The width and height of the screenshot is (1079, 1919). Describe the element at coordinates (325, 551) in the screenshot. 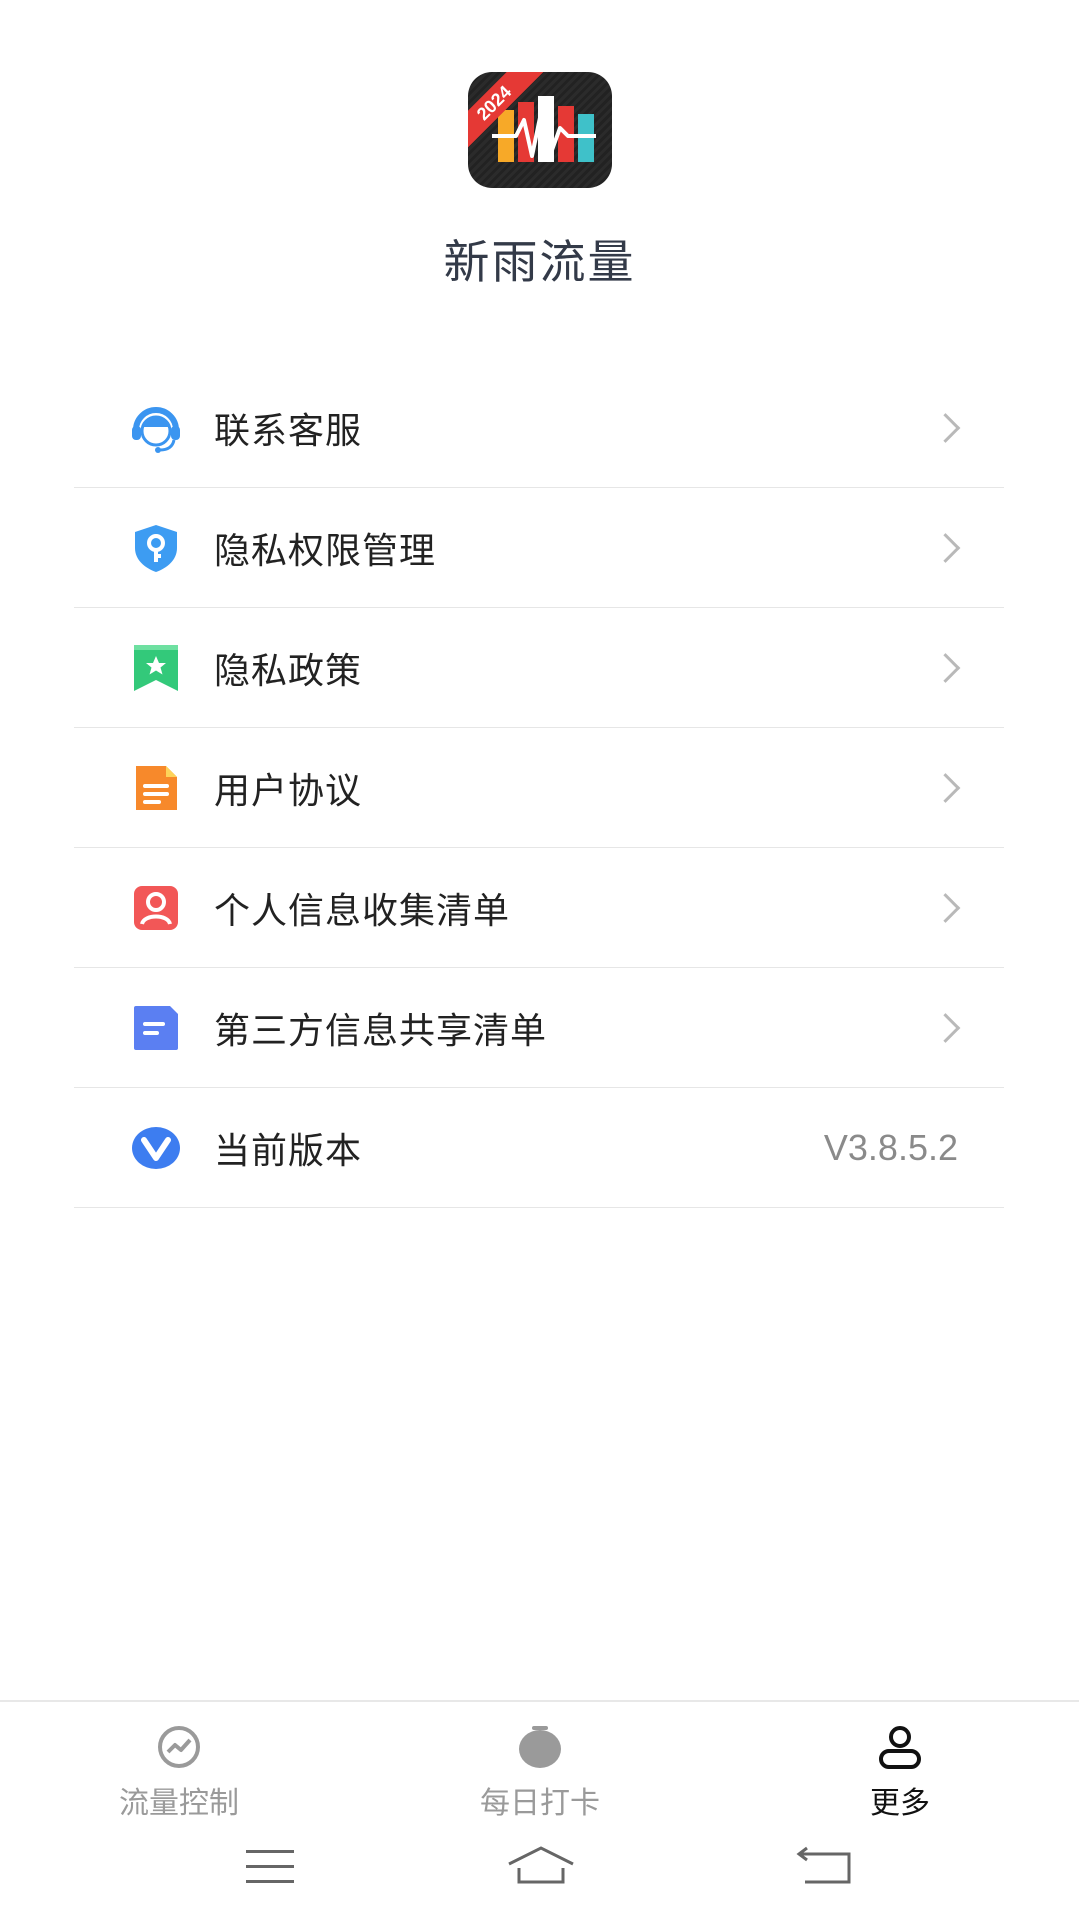

I see `menu-label: 隐私权限管理` at that location.